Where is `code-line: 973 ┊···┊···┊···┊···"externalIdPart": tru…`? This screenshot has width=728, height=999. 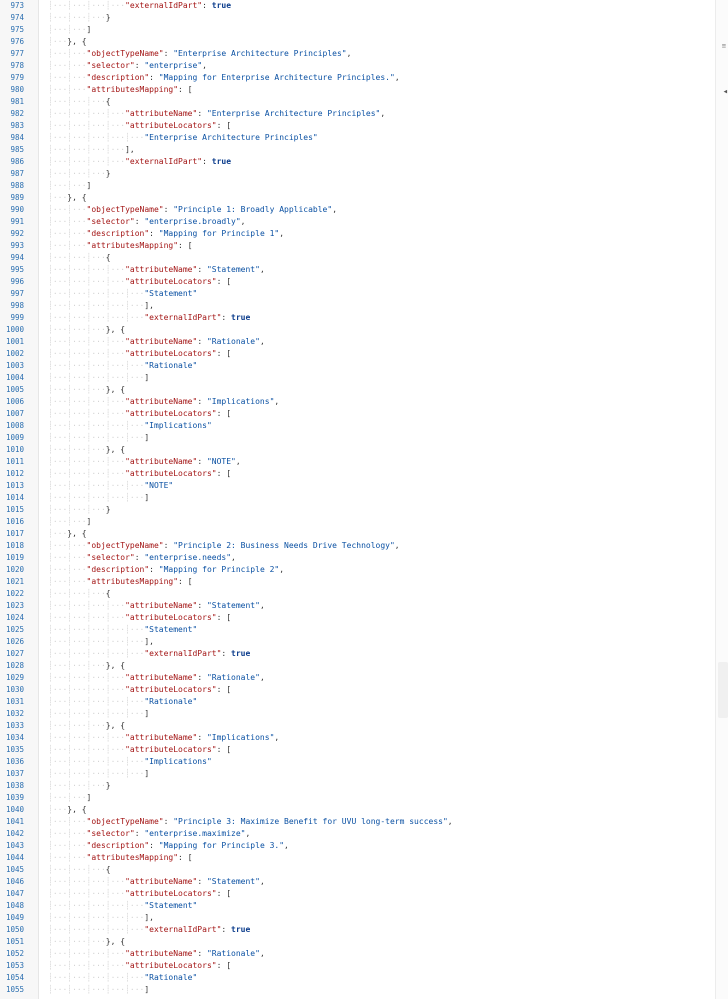 code-line: 973 ┊···┊···┊···┊···"externalIdPart": tru… is located at coordinates (358, 6).